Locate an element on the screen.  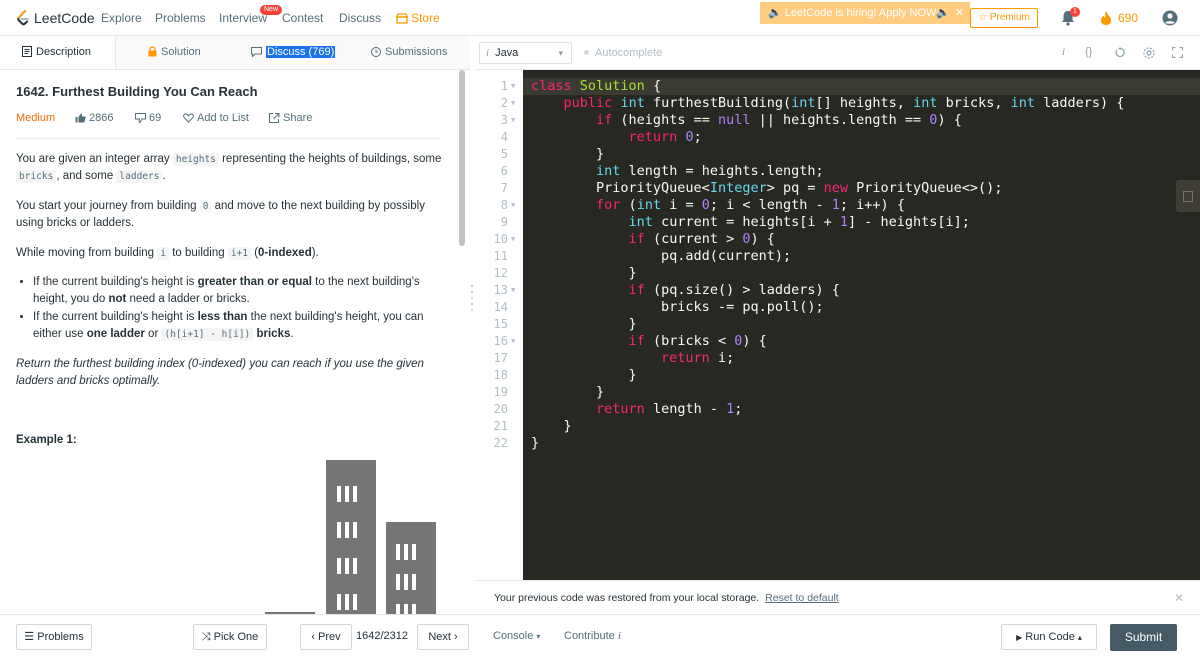
prev-button: ‹ Prev is located at coordinates (326, 637).